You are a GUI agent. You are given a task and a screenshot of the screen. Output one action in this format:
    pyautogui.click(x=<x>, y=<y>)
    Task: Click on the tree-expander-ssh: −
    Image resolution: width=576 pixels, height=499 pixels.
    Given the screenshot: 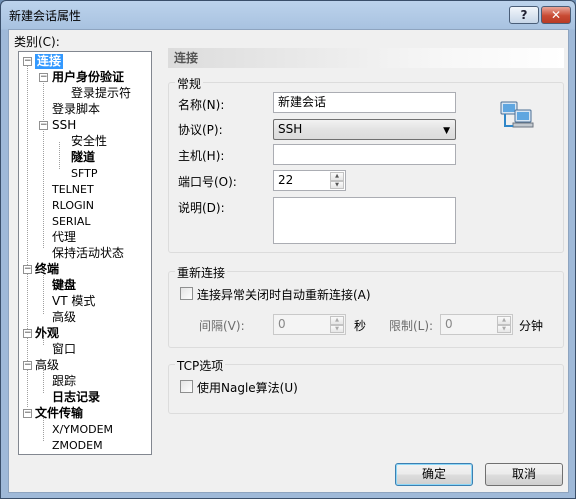 What is the action you would take?
    pyautogui.click(x=43, y=125)
    